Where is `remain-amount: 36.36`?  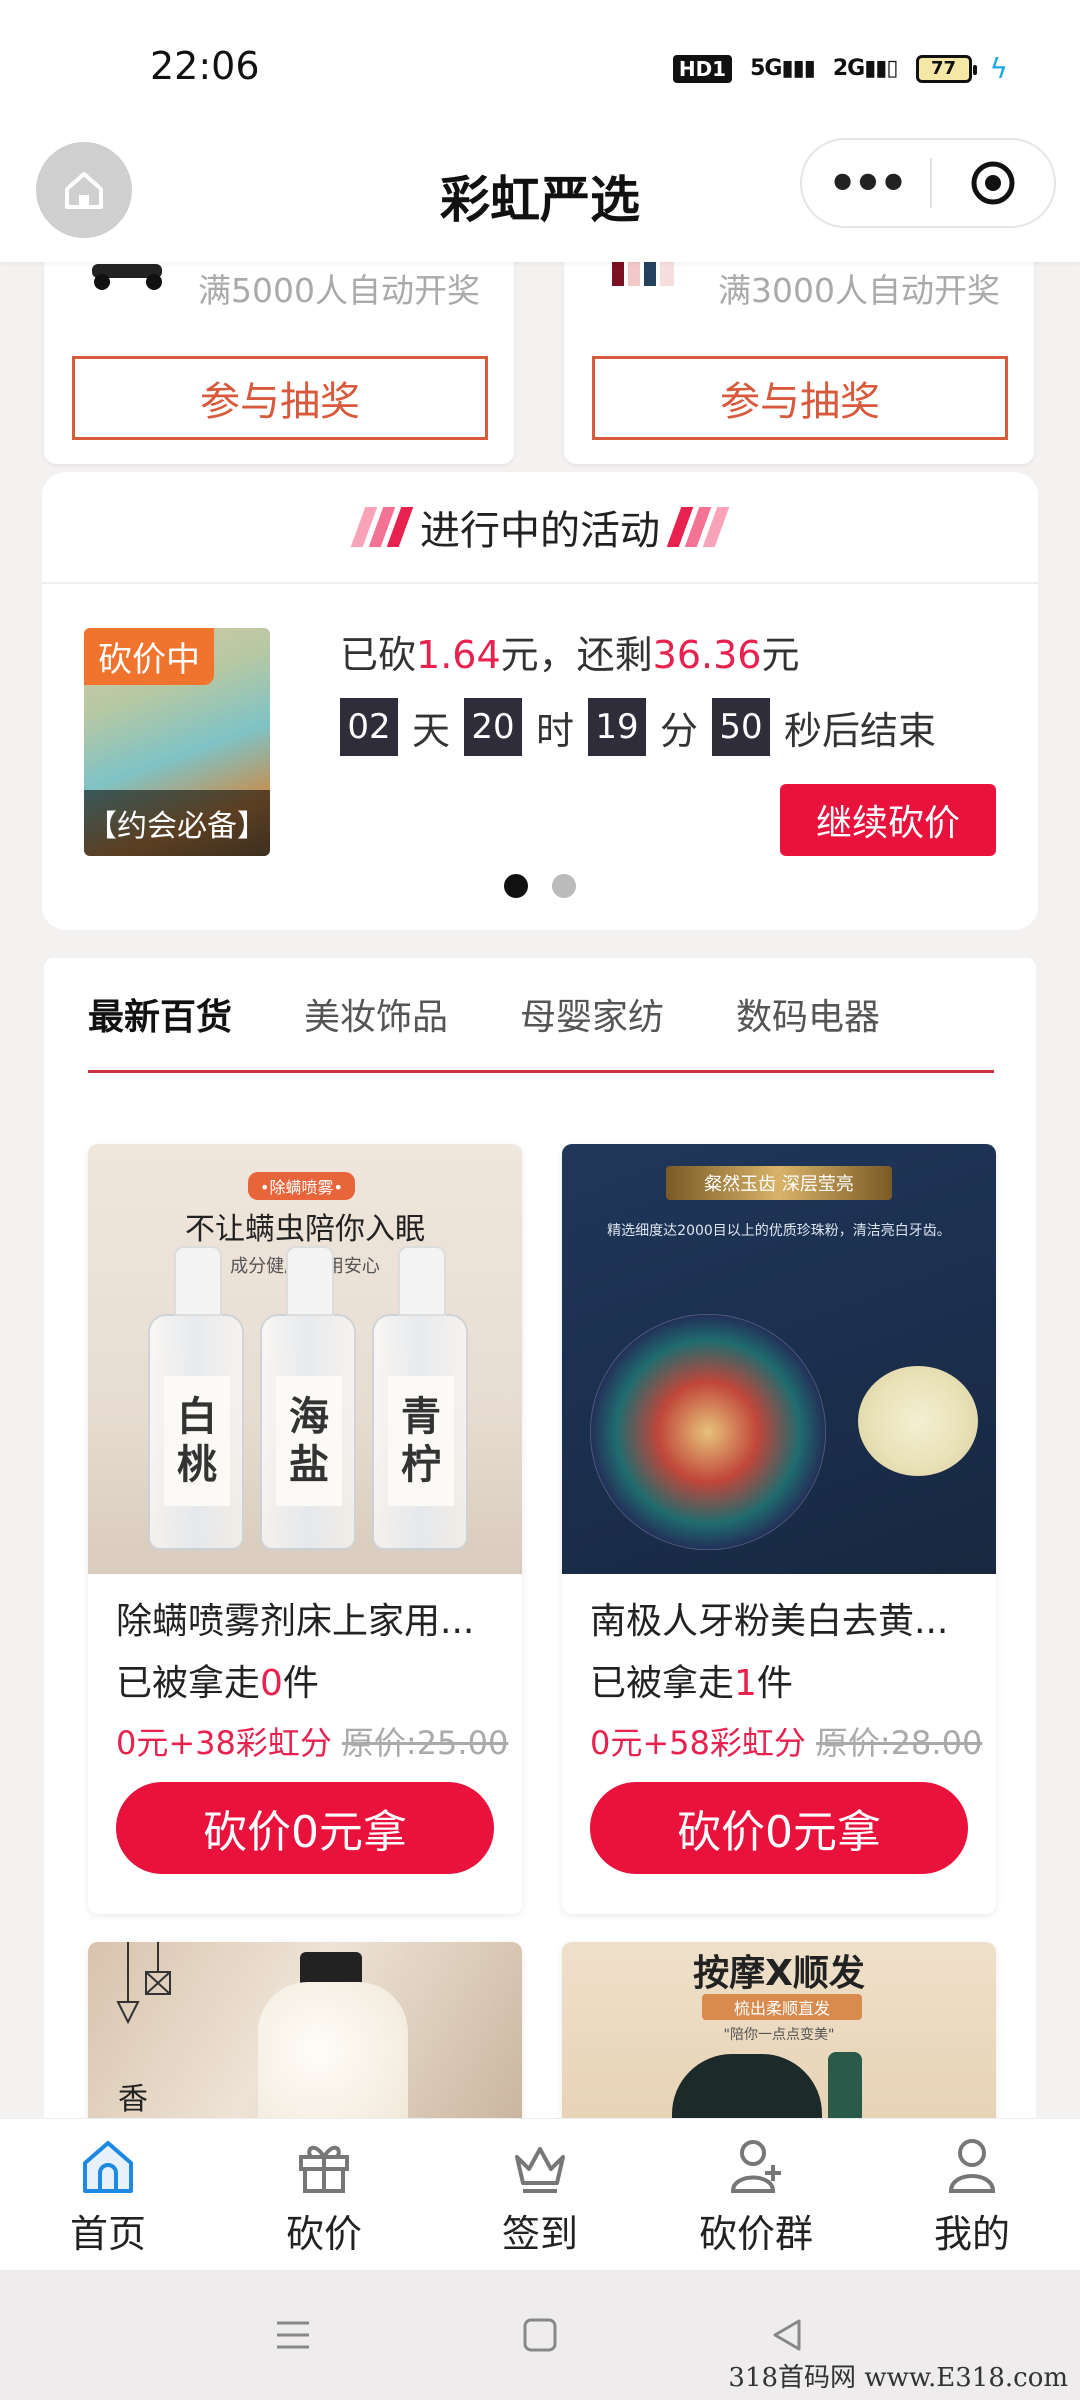 remain-amount: 36.36 is located at coordinates (707, 655).